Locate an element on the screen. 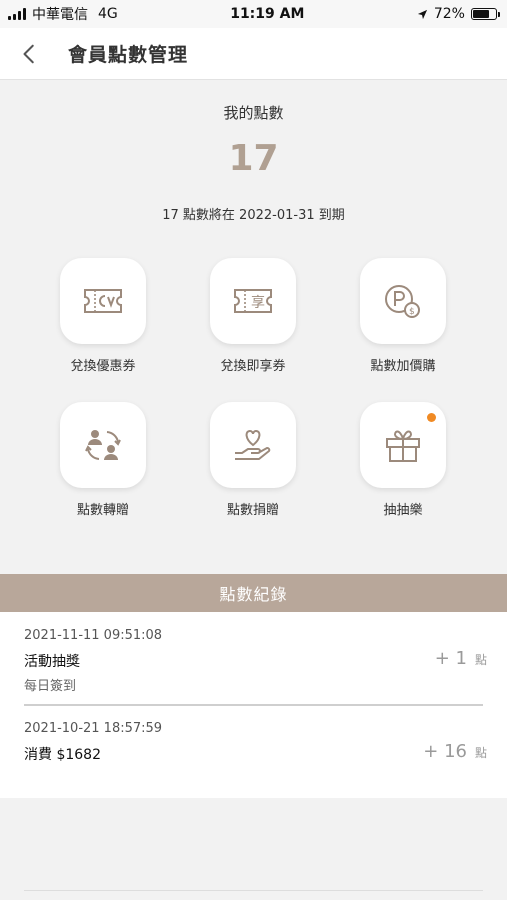 The width and height of the screenshot is (507, 900). action-donate-points: 點數捐贈 is located at coordinates (253, 460).